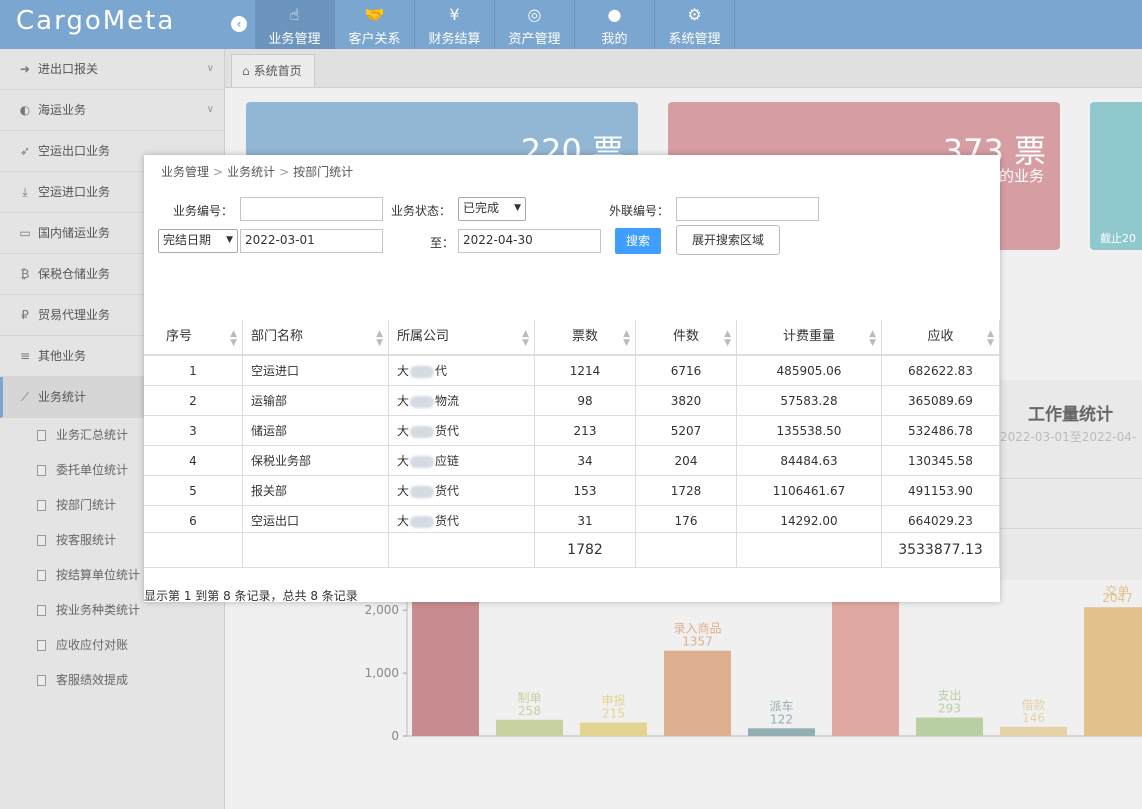 The image size is (1142, 809). What do you see at coordinates (941, 519) in the screenshot?
I see `cell-receivable: 664029.23` at bounding box center [941, 519].